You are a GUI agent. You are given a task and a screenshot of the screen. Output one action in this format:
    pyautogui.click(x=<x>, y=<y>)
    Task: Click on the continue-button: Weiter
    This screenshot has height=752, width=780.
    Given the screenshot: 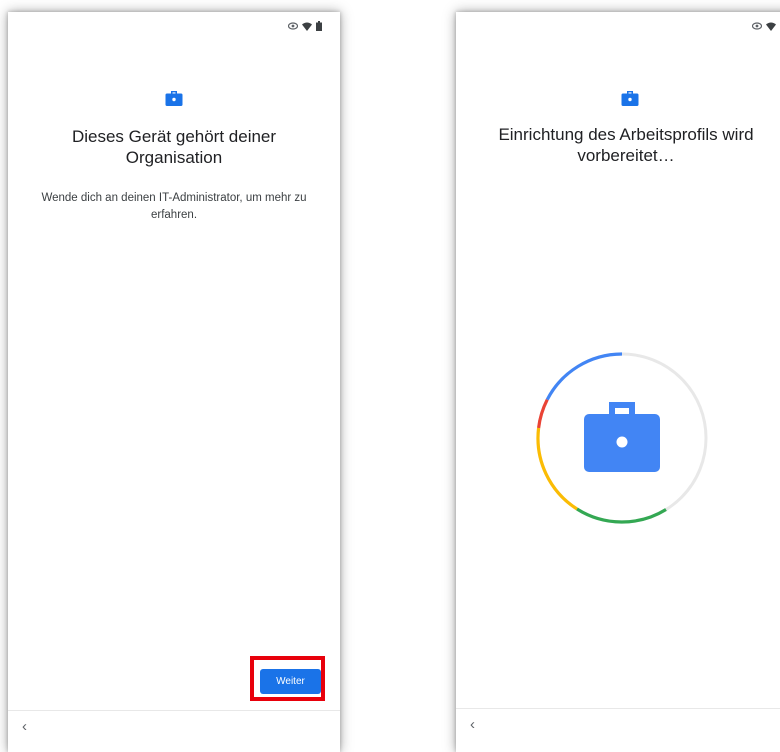 What is the action you would take?
    pyautogui.click(x=290, y=681)
    